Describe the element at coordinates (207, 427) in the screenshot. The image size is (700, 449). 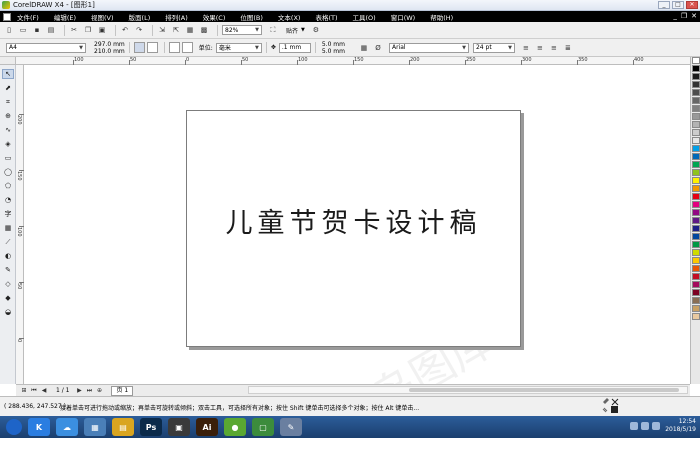
I see `taskbar-app-button: Ai` at that location.